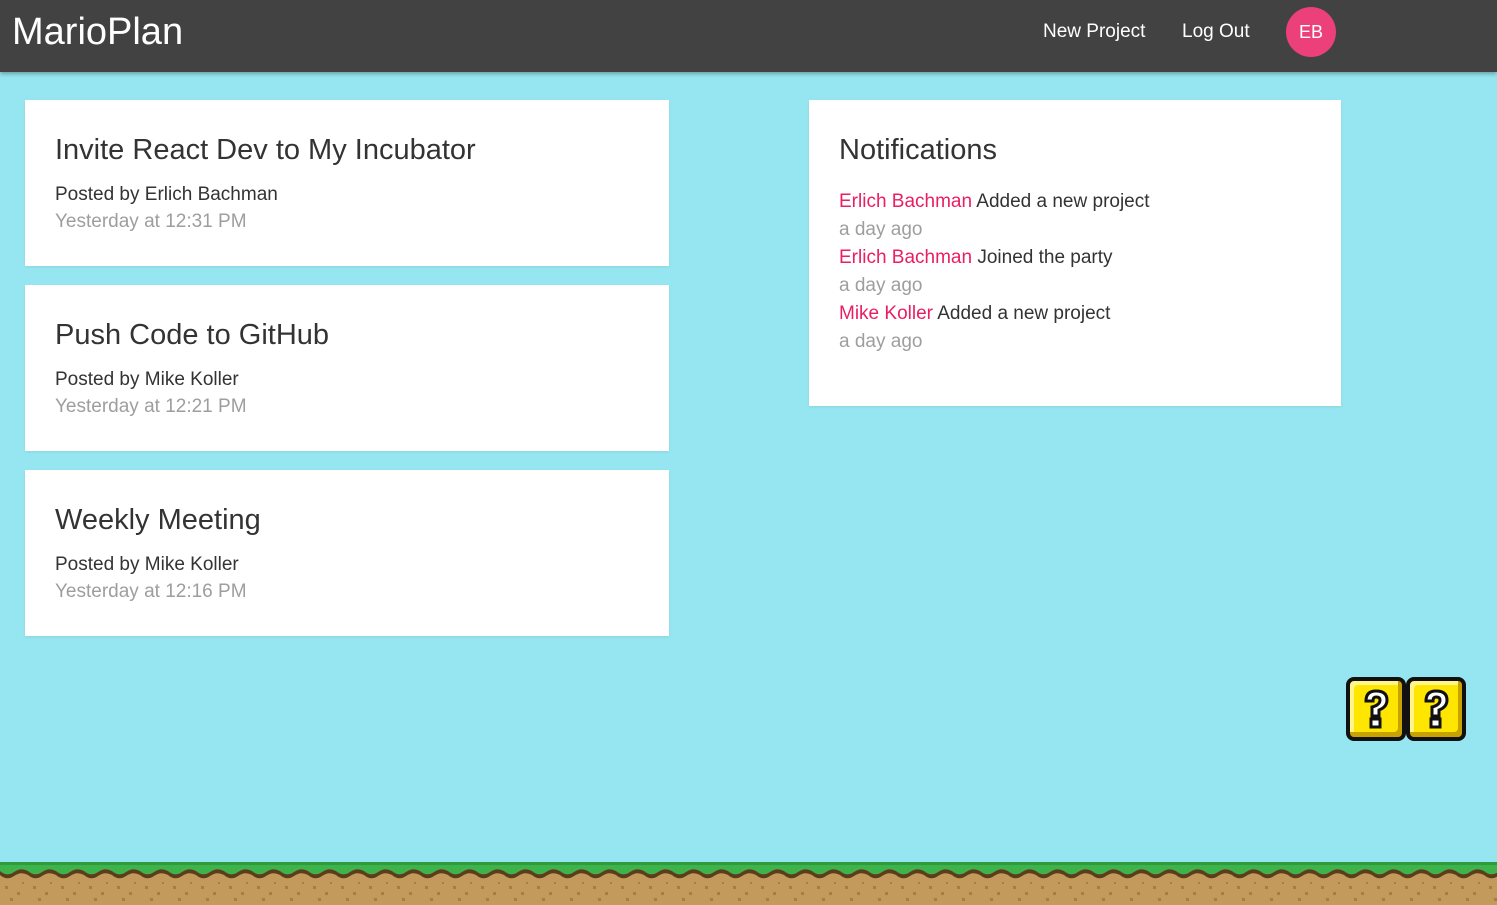 This screenshot has width=1497, height=905. Describe the element at coordinates (1311, 32) in the screenshot. I see `user-avatar: EB` at that location.